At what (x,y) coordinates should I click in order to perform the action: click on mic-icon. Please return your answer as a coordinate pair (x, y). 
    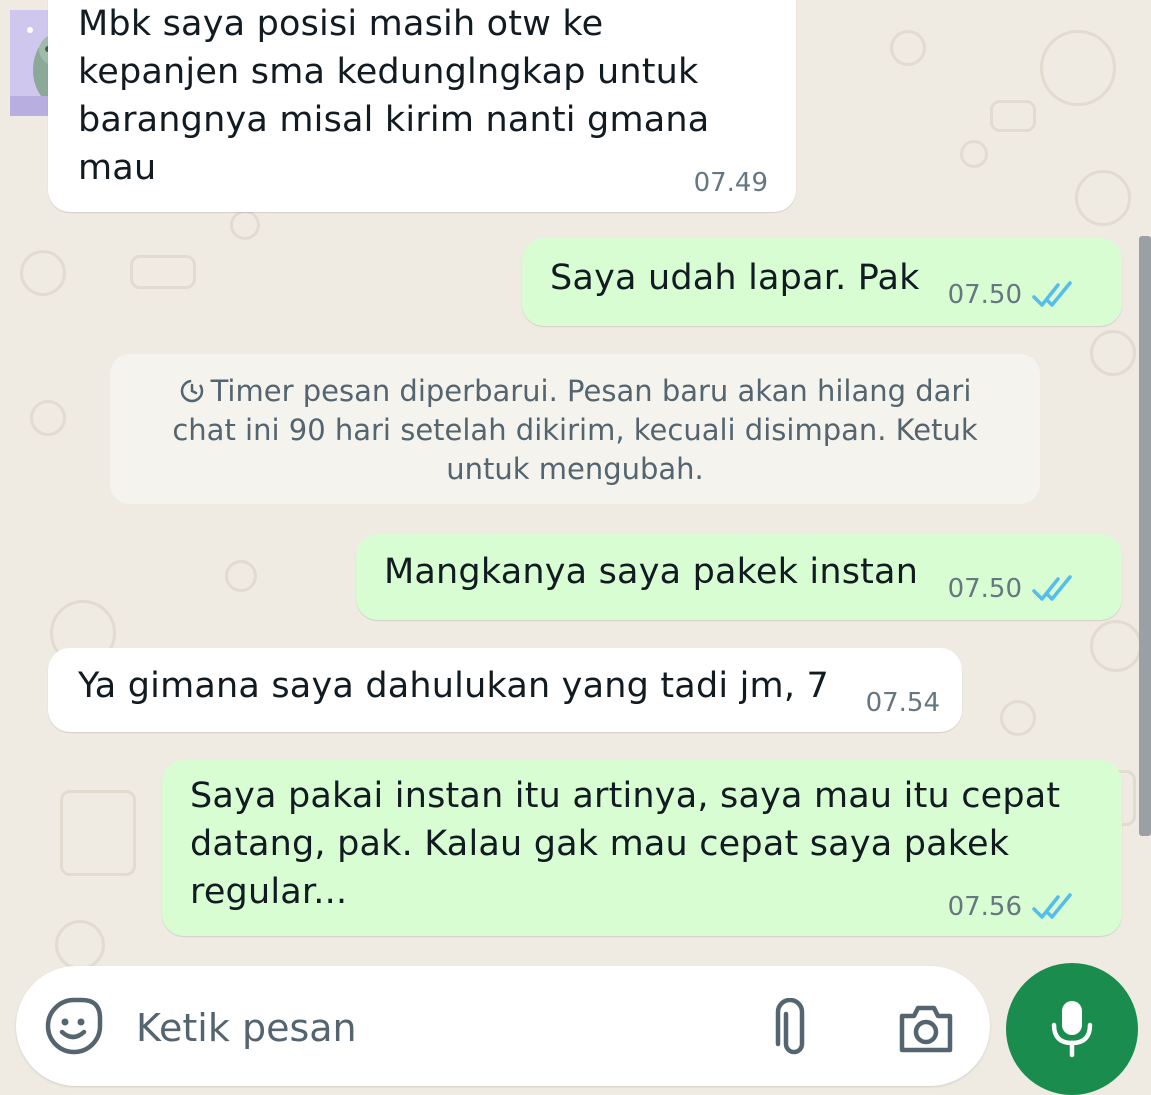
    Looking at the image, I should click on (1072, 1029).